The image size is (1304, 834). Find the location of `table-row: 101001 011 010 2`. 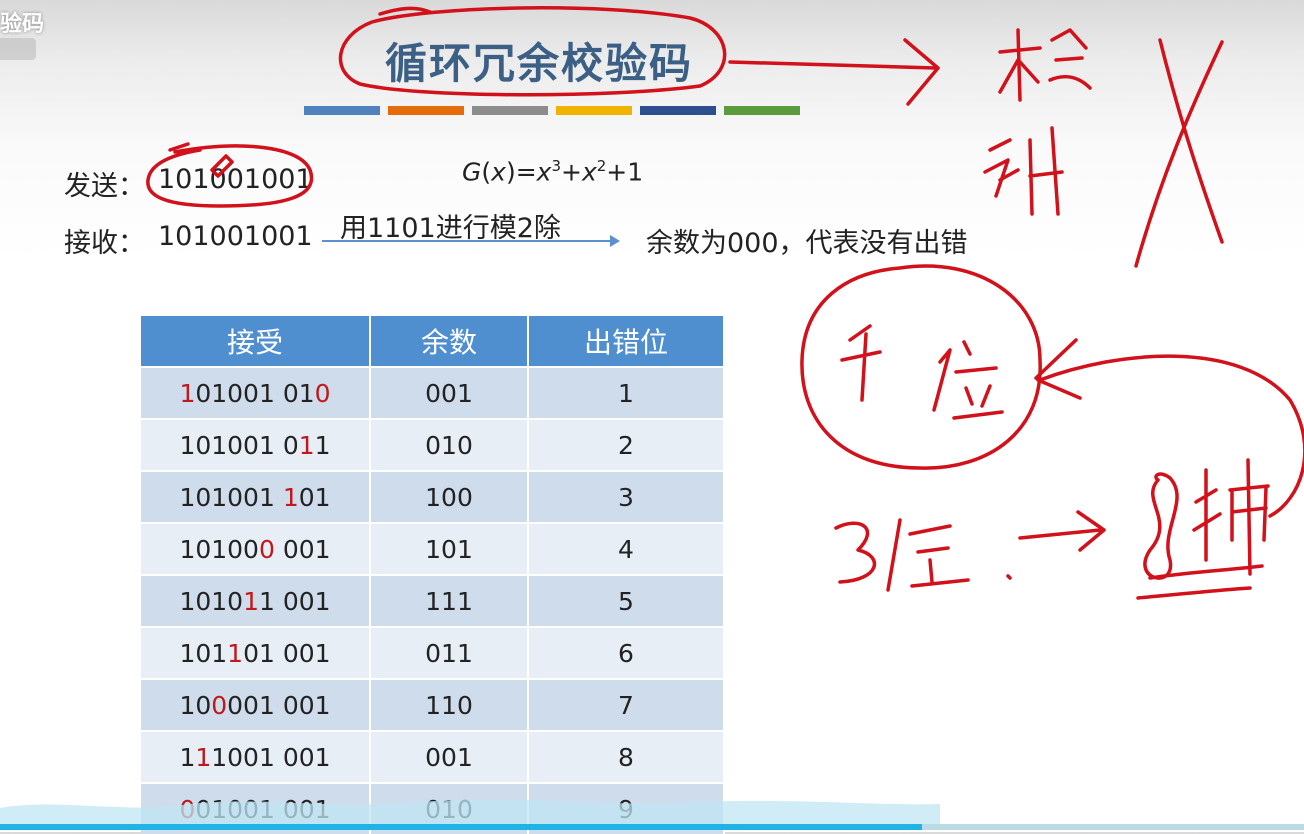

table-row: 101001 011 010 2 is located at coordinates (433, 444).